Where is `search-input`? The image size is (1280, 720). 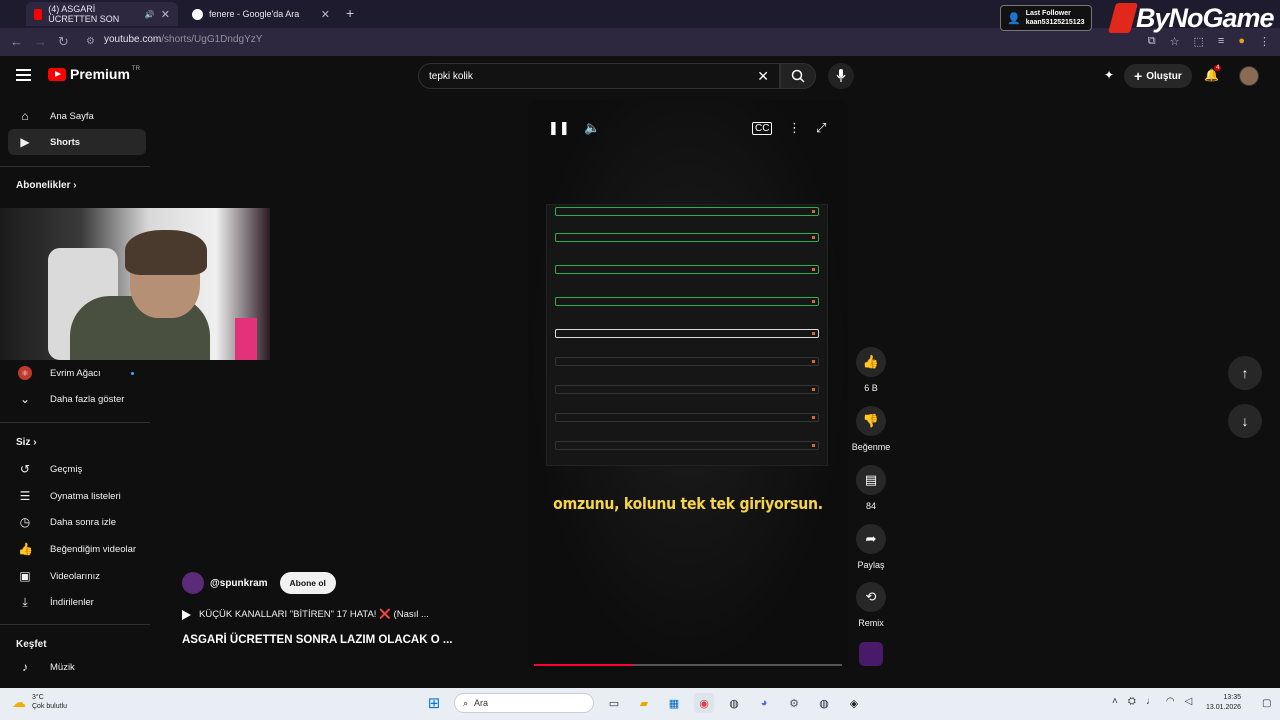 search-input is located at coordinates (579, 76).